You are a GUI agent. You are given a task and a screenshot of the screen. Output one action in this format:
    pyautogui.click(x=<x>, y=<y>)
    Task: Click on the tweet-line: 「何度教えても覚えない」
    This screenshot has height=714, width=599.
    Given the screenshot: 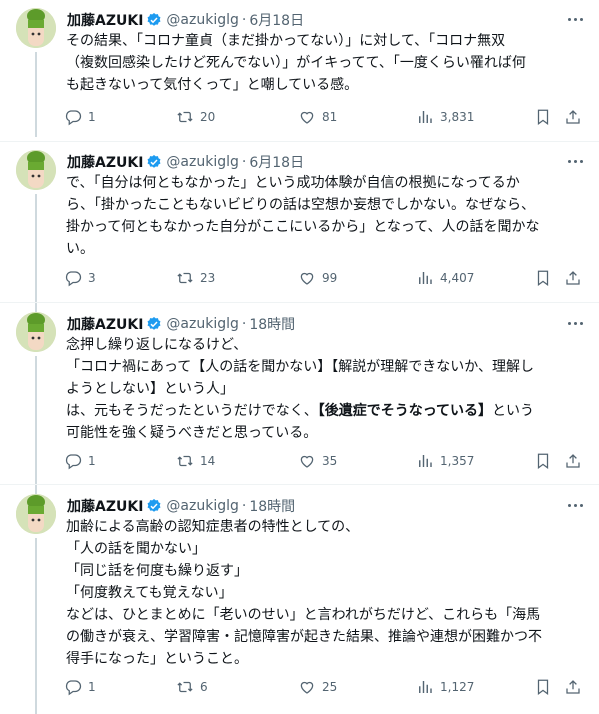 What is the action you would take?
    pyautogui.click(x=149, y=593)
    